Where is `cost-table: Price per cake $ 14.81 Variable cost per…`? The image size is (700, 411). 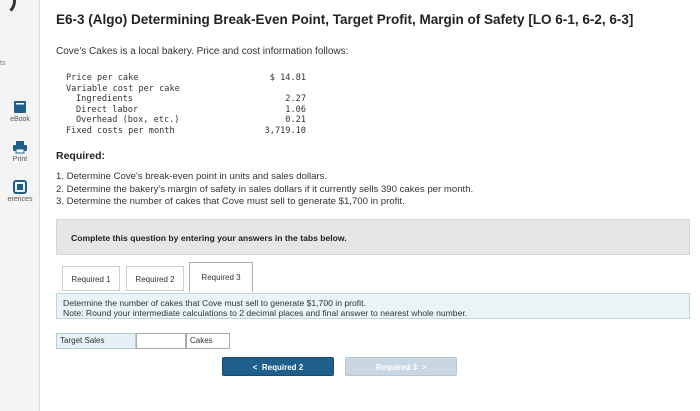 cost-table: Price per cake $ 14.81 Variable cost per… is located at coordinates (186, 104).